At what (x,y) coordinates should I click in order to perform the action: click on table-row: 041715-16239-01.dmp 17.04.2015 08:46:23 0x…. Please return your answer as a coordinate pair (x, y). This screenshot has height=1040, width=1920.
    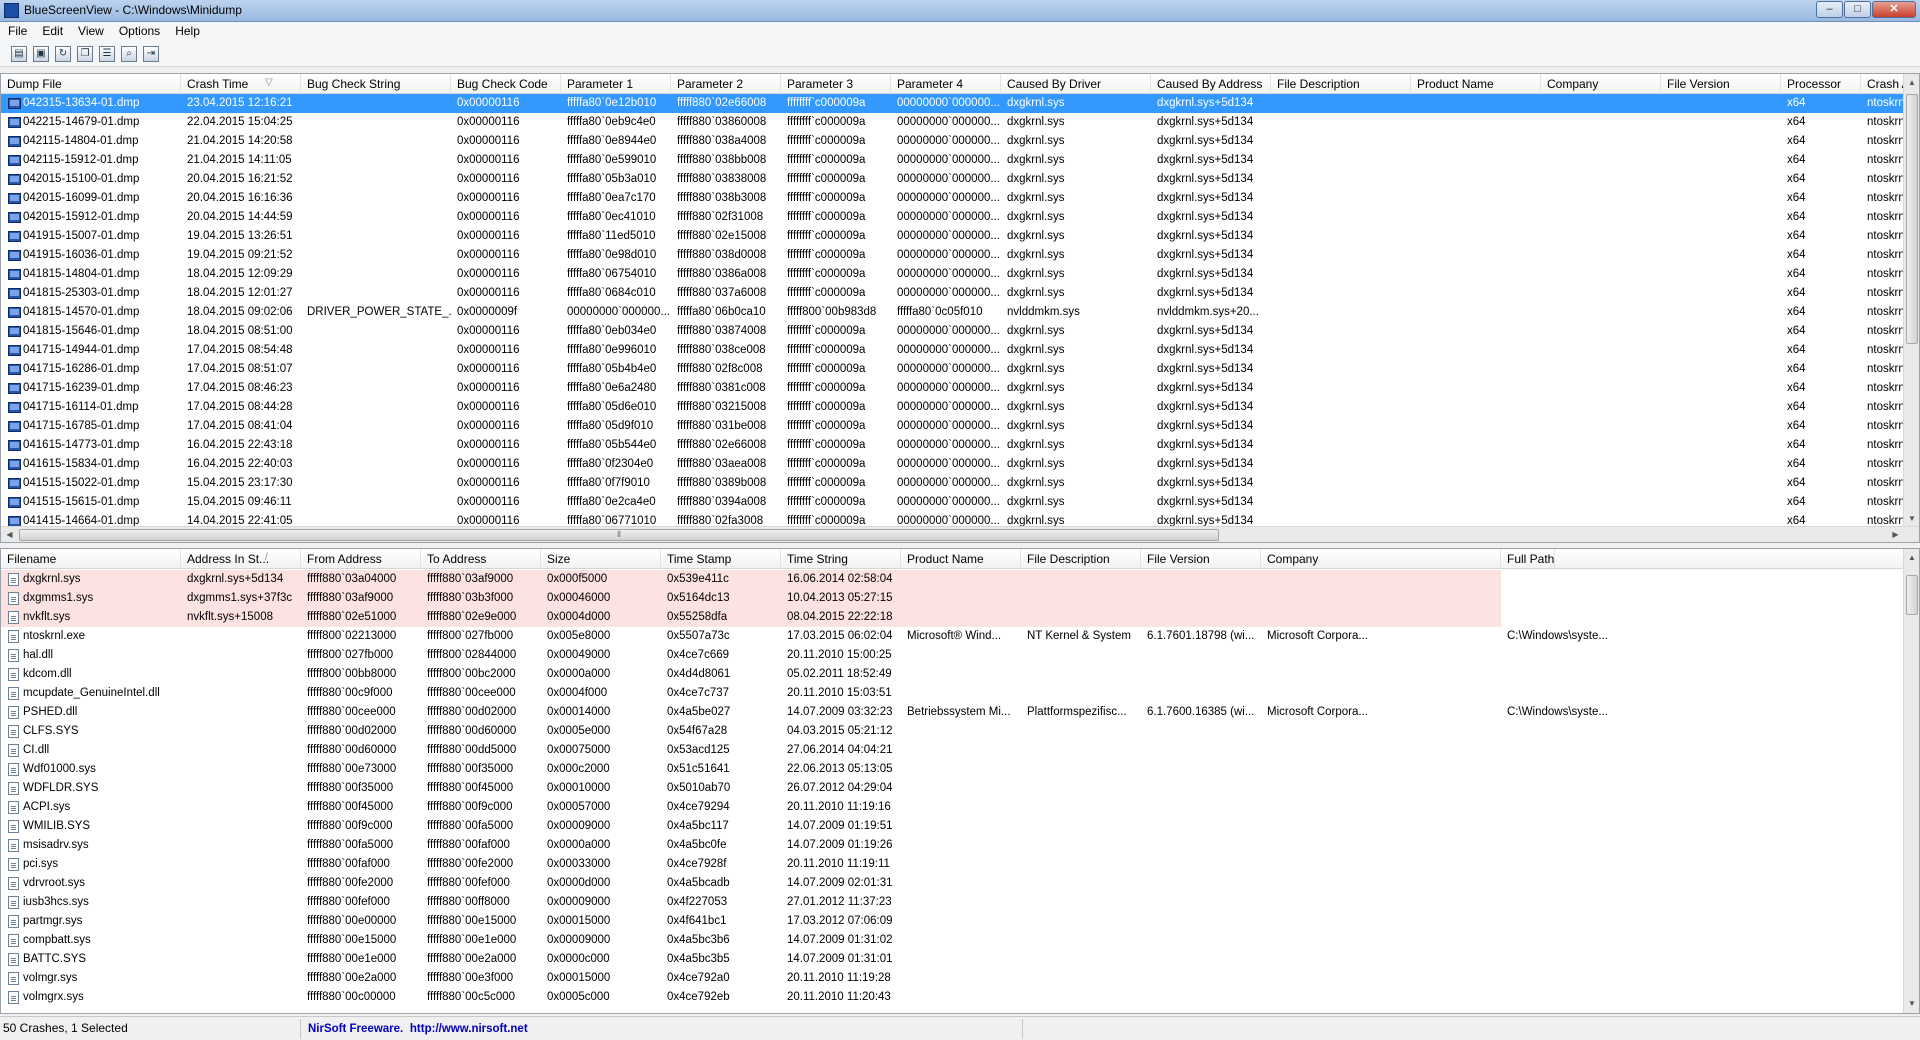
    Looking at the image, I should click on (952, 388).